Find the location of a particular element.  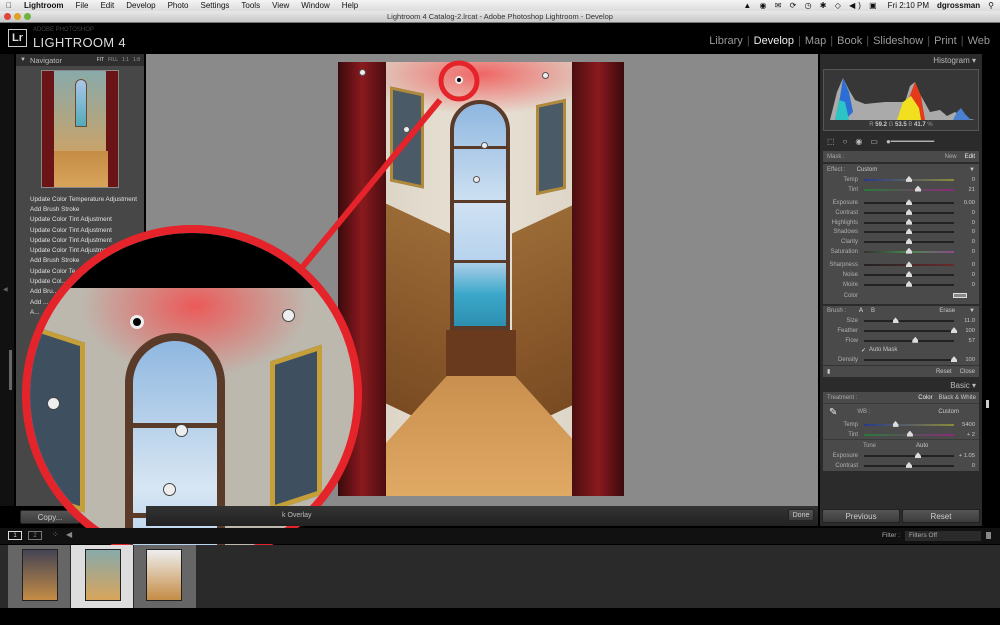

mask-edit-button: Edit is located at coordinates (970, 157).